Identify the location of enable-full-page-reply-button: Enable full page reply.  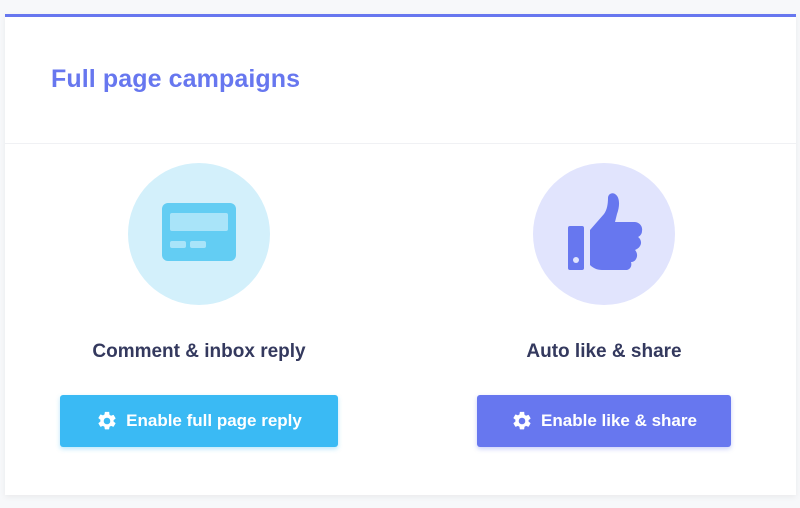
(199, 421).